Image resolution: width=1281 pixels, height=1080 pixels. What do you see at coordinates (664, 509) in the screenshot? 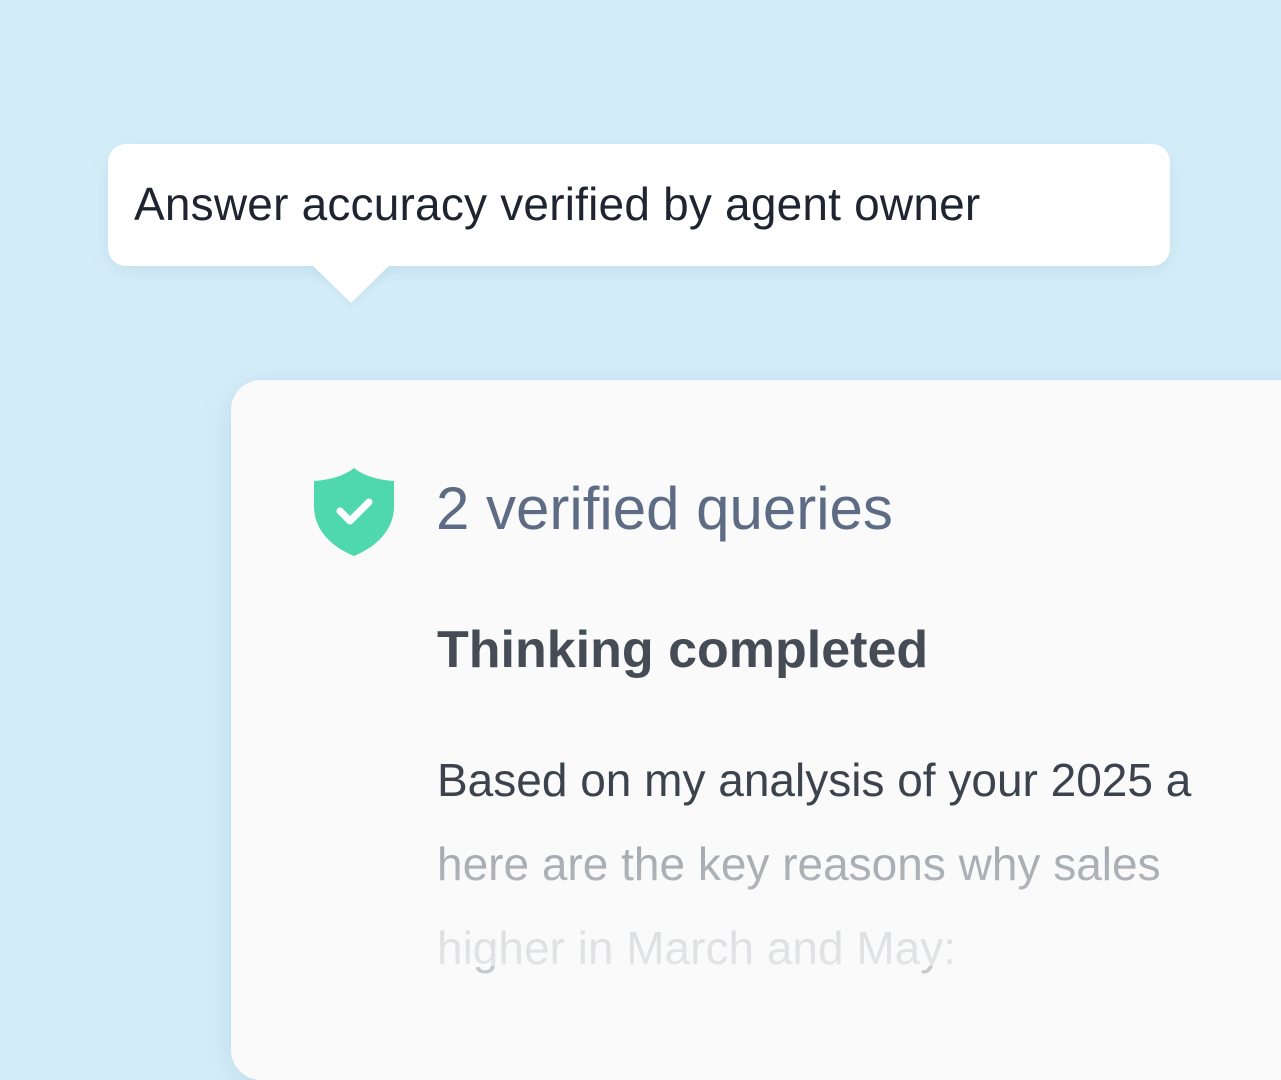
I see `verified-queries-label: 2 verified queries` at bounding box center [664, 509].